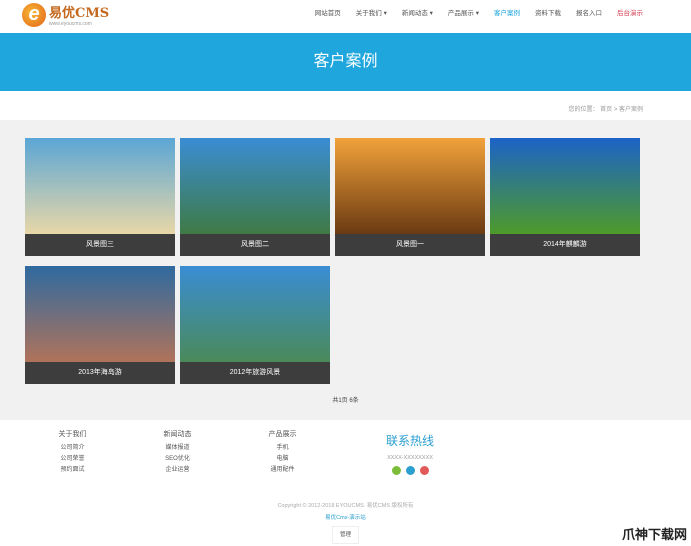 The image size is (691, 546). Describe the element at coordinates (371, 12) in the screenshot. I see `nav-about: 关于我们 ▾` at that location.